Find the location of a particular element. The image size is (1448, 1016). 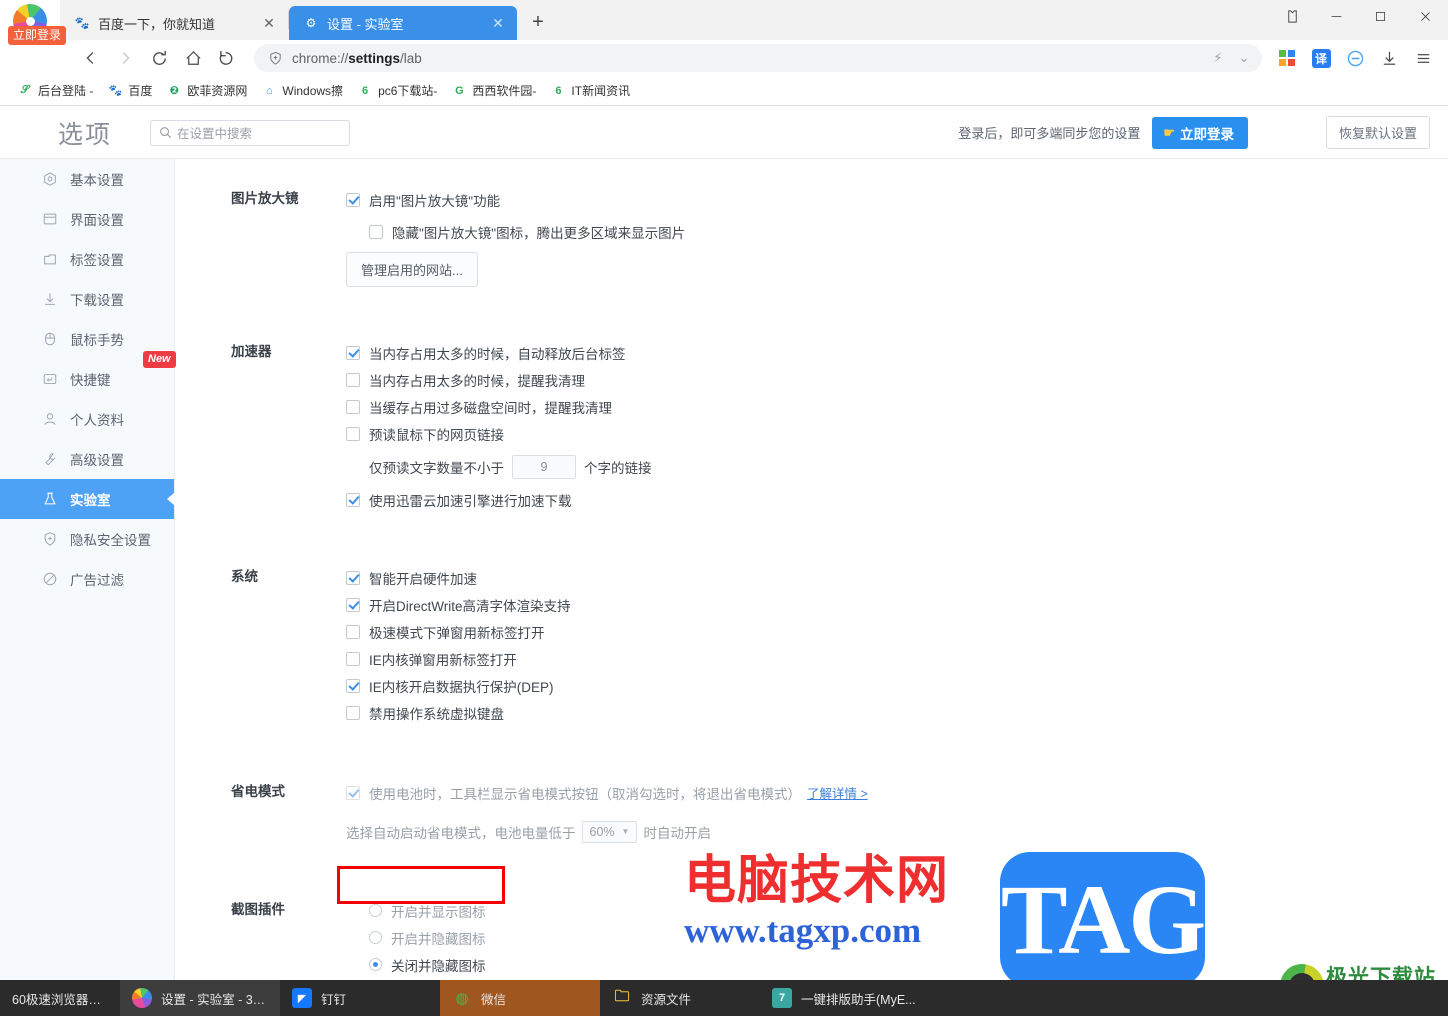

shirt-icon is located at coordinates (1292, 16).